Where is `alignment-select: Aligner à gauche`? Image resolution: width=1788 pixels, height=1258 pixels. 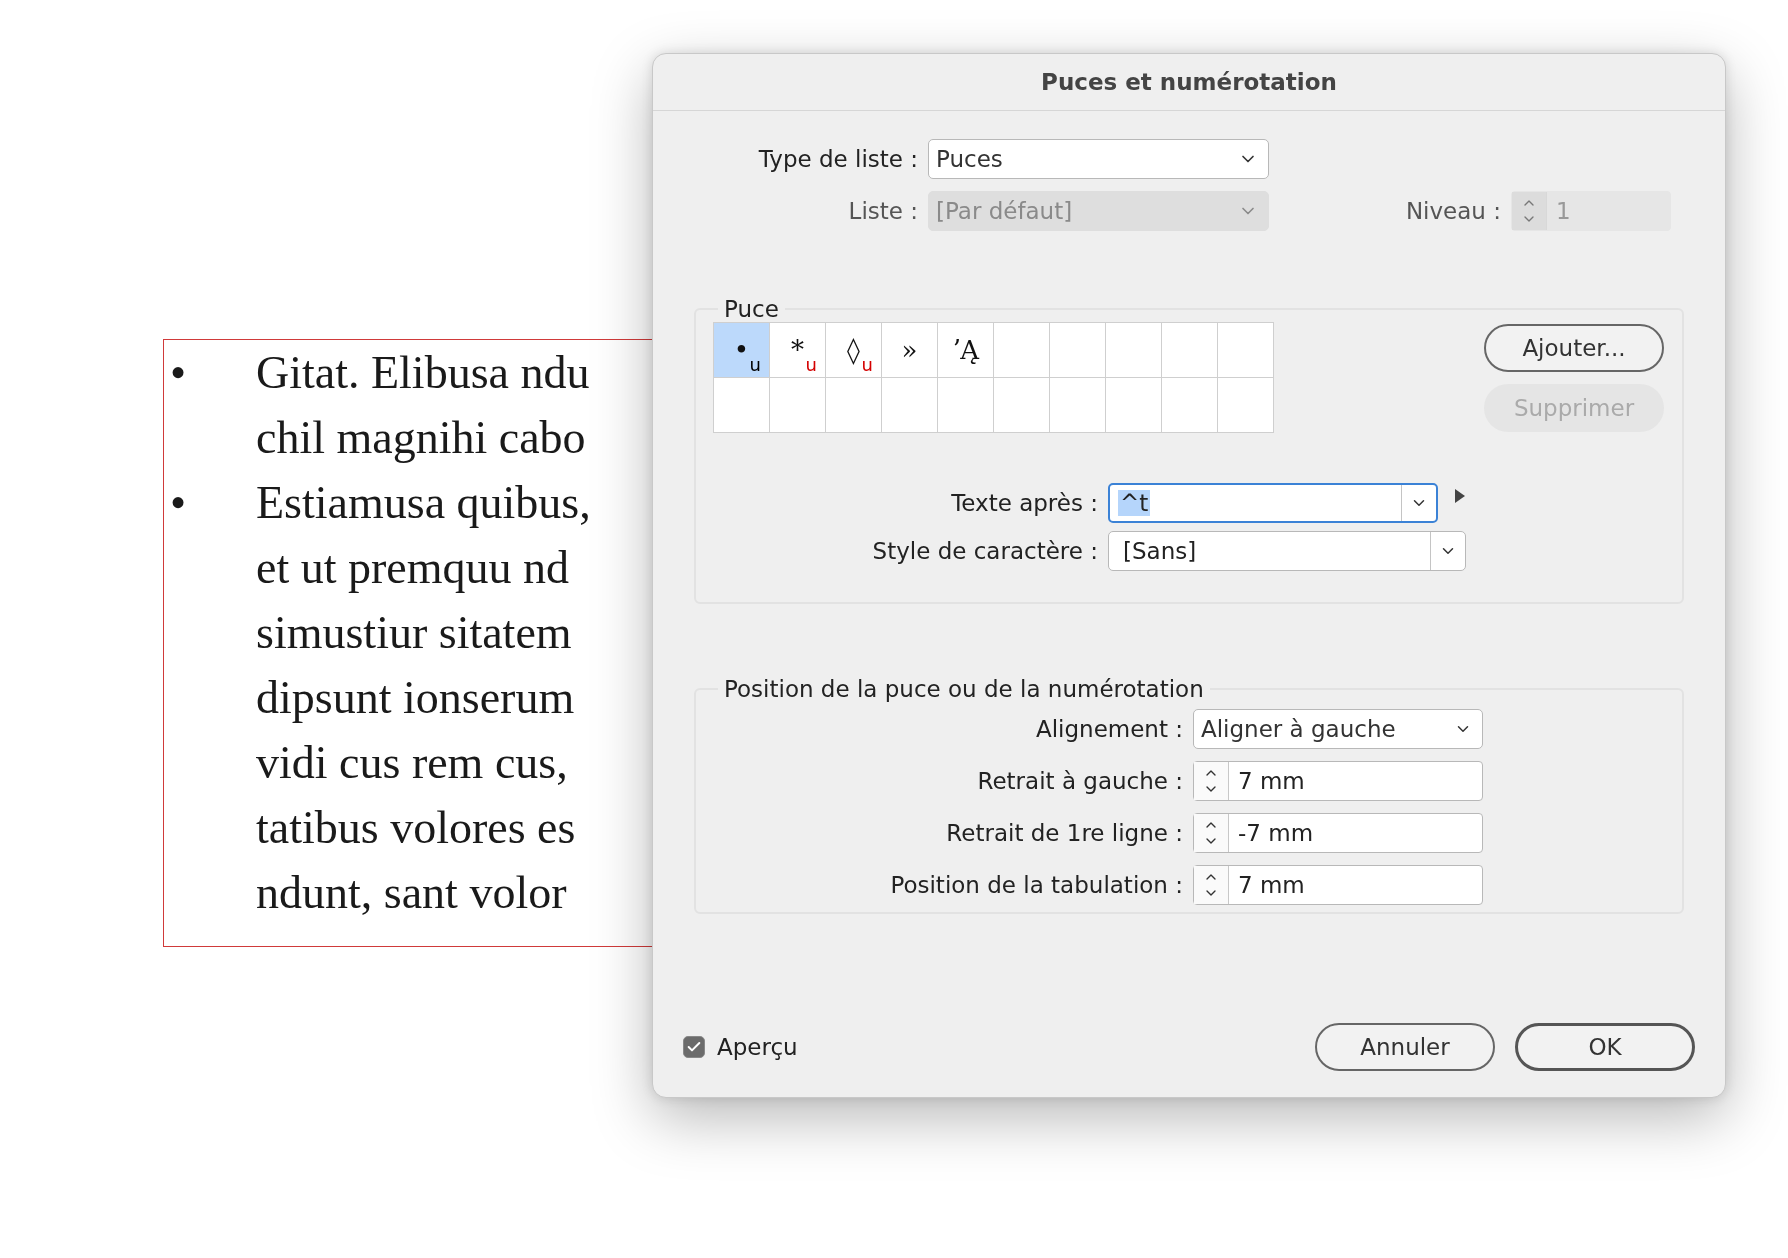
alignment-select: Aligner à gauche is located at coordinates (1338, 729).